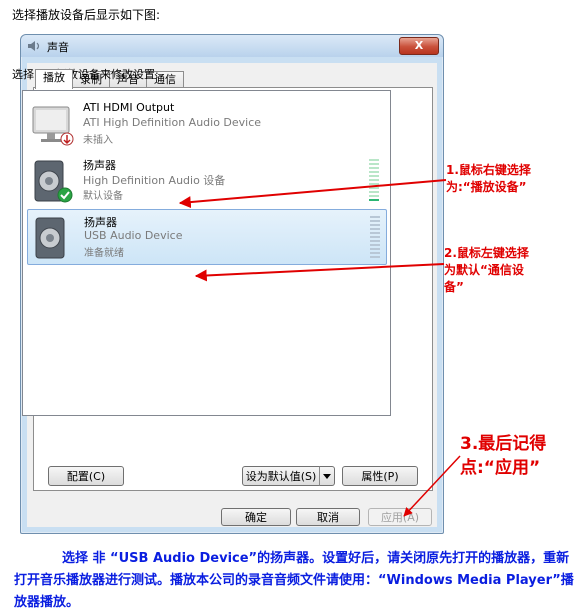  What do you see at coordinates (54, 79) in the screenshot?
I see `tab-playback: 播放` at bounding box center [54, 79].